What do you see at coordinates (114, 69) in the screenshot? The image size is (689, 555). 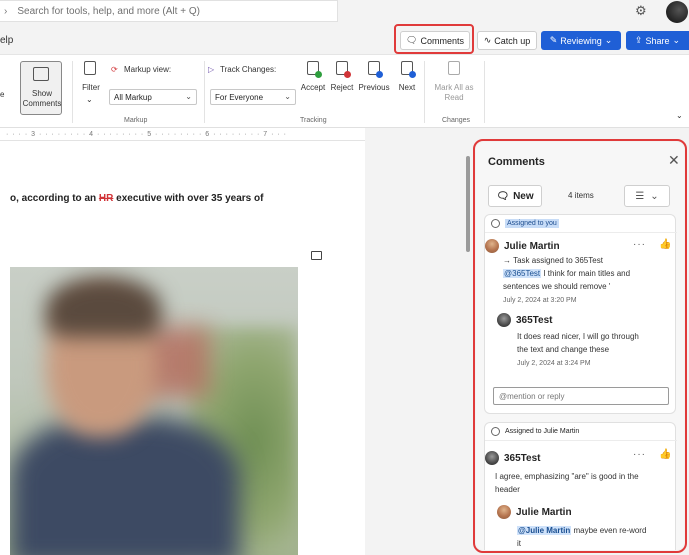 I see `markup-icon: ⟳` at bounding box center [114, 69].